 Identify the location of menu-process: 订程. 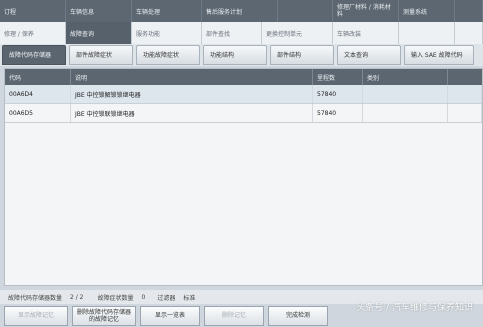
(33, 11).